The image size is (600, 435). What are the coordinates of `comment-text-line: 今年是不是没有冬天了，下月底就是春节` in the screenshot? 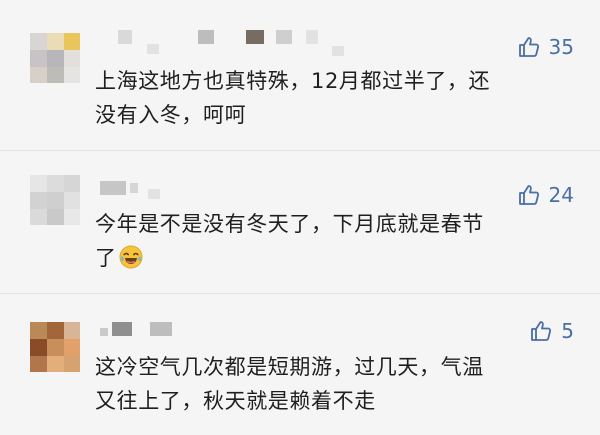 It's located at (289, 224).